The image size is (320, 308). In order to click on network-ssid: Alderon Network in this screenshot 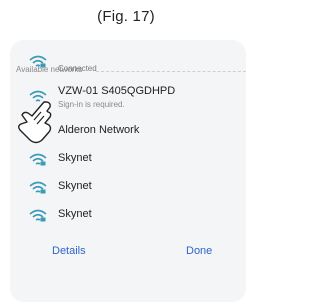, I will do `click(99, 130)`.